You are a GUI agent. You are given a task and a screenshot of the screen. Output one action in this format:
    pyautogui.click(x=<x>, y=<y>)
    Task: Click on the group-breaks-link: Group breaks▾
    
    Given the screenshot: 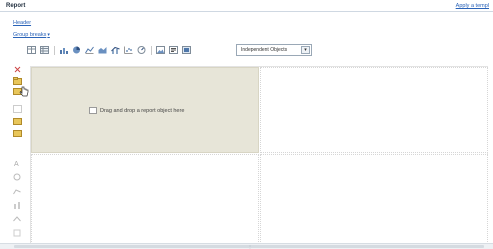 What is the action you would take?
    pyautogui.click(x=31, y=35)
    